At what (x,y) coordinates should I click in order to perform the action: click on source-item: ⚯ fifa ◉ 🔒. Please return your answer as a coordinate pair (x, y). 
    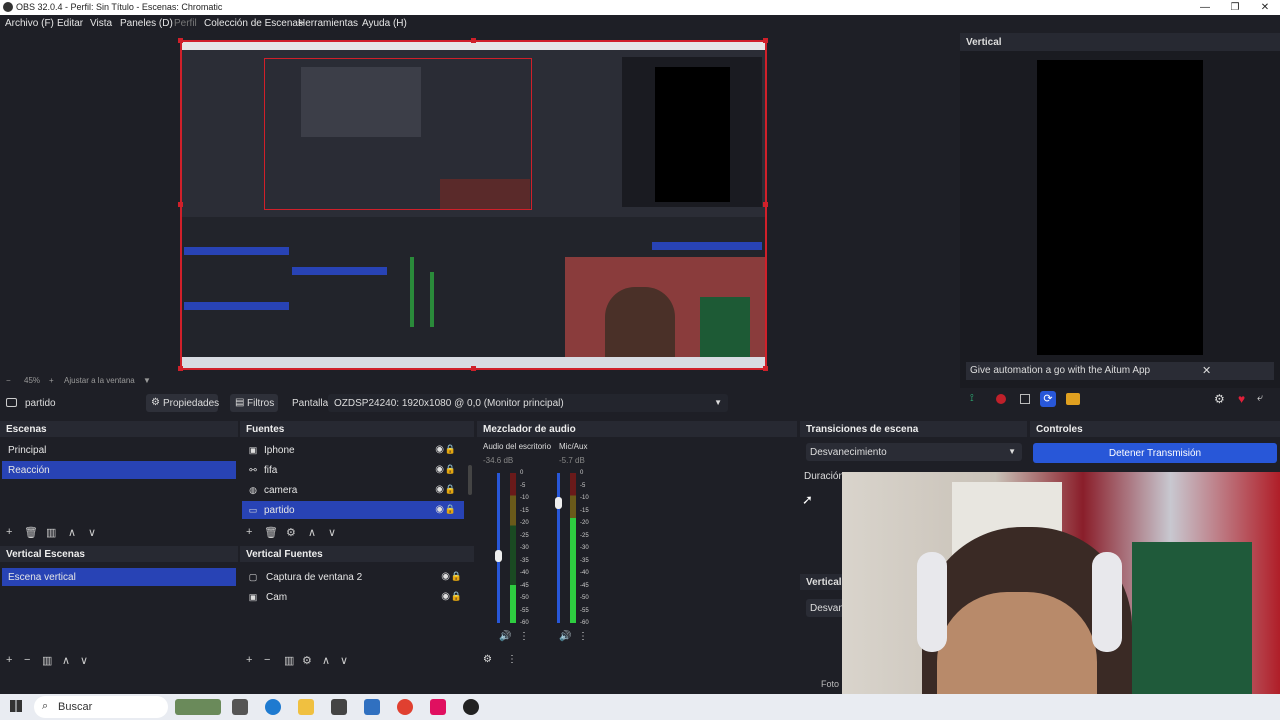
    Looking at the image, I should click on (353, 470).